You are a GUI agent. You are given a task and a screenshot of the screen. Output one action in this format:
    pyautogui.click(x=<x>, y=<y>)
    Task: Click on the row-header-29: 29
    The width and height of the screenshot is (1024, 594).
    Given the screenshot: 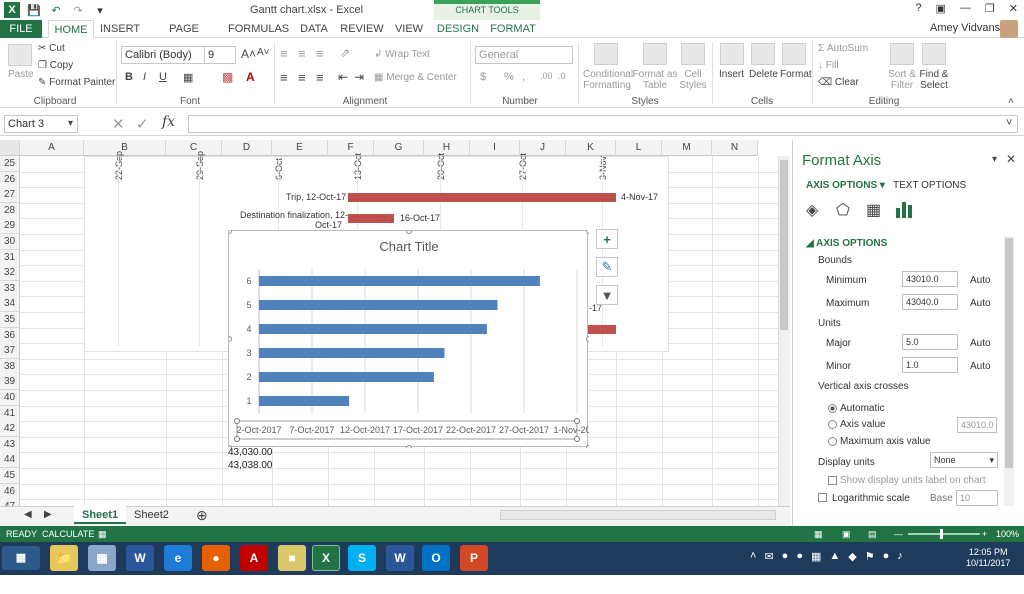 What is the action you would take?
    pyautogui.click(x=10, y=226)
    